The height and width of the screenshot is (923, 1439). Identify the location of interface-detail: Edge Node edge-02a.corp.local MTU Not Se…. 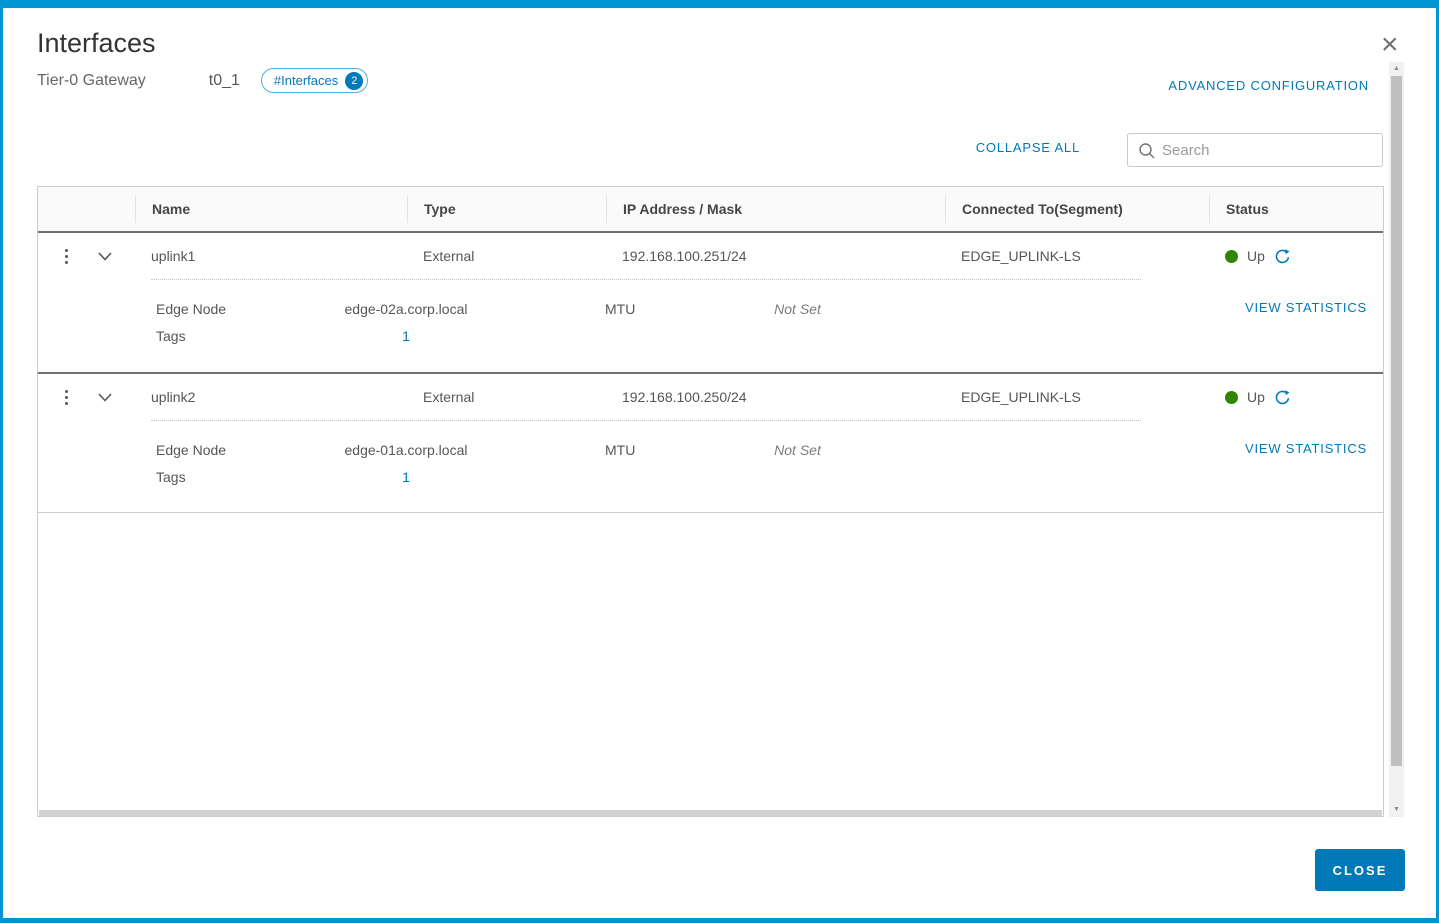
(710, 314).